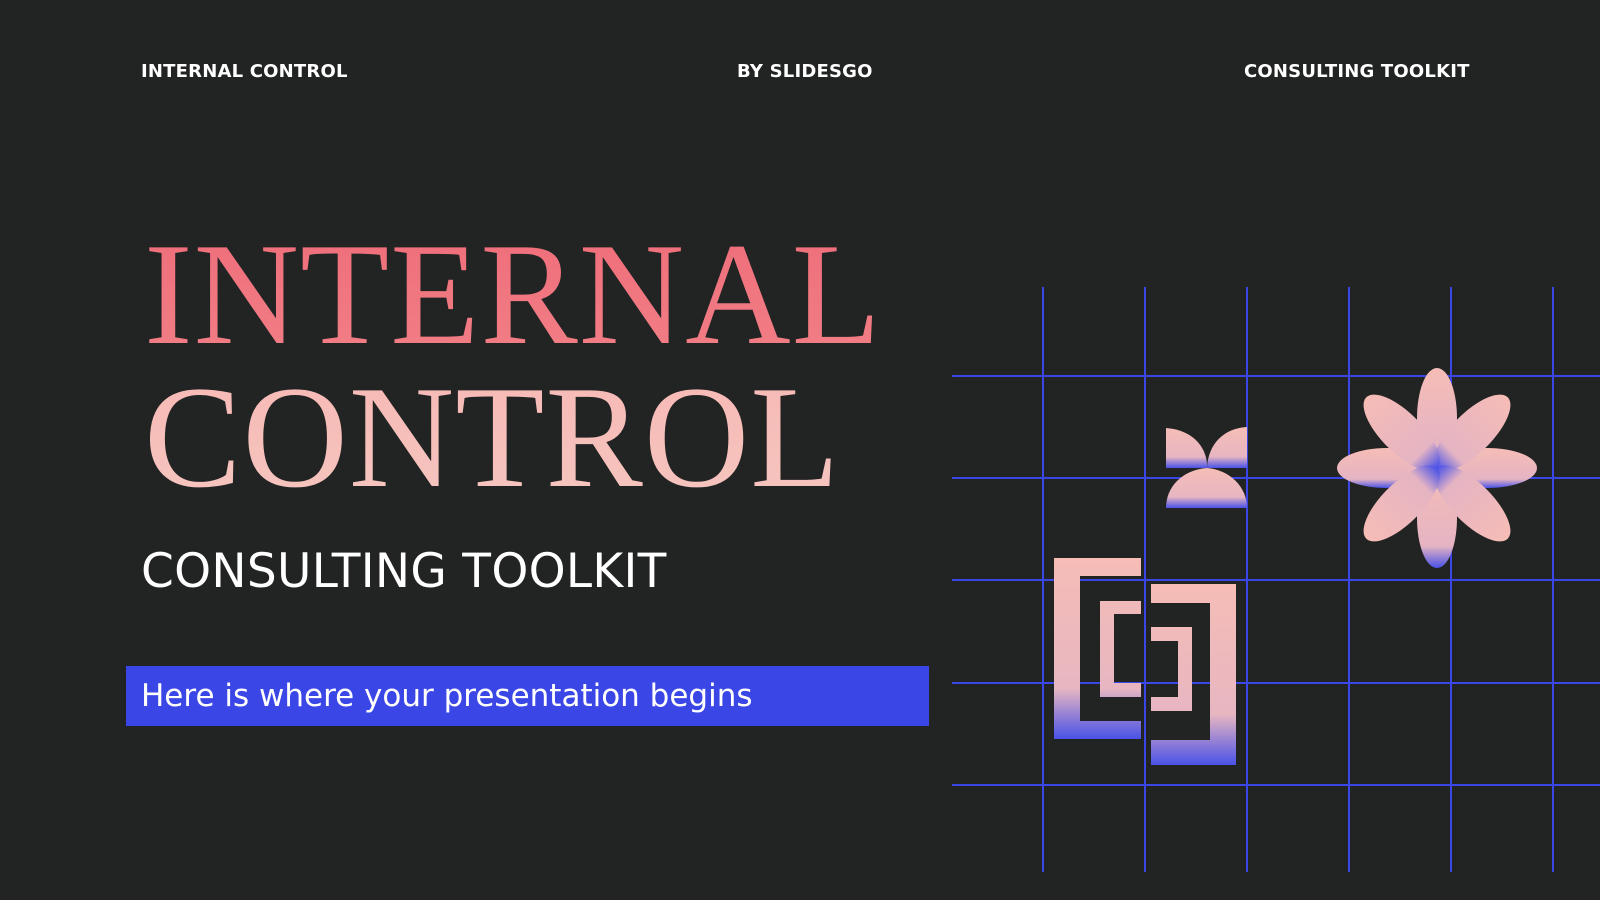 The width and height of the screenshot is (1600, 900). Describe the element at coordinates (1206, 467) in the screenshot. I see `pinwheel-shape` at that location.